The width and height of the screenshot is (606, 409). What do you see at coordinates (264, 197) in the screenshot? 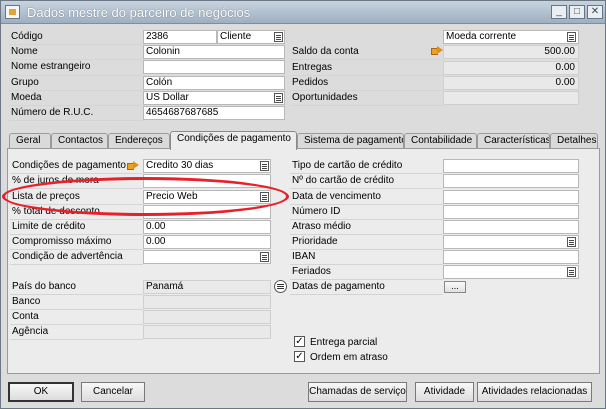
I see `price-list-list-icon` at bounding box center [264, 197].